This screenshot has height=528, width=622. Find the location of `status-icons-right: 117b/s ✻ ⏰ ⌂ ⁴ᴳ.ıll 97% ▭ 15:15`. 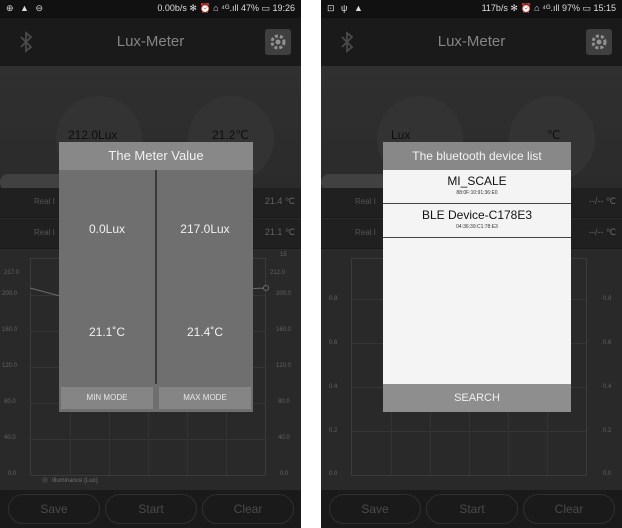

status-icons-right: 117b/s ✻ ⏰ ⌂ ⁴ᴳ.ıll 97% ▭ 15:15 is located at coordinates (548, 8).